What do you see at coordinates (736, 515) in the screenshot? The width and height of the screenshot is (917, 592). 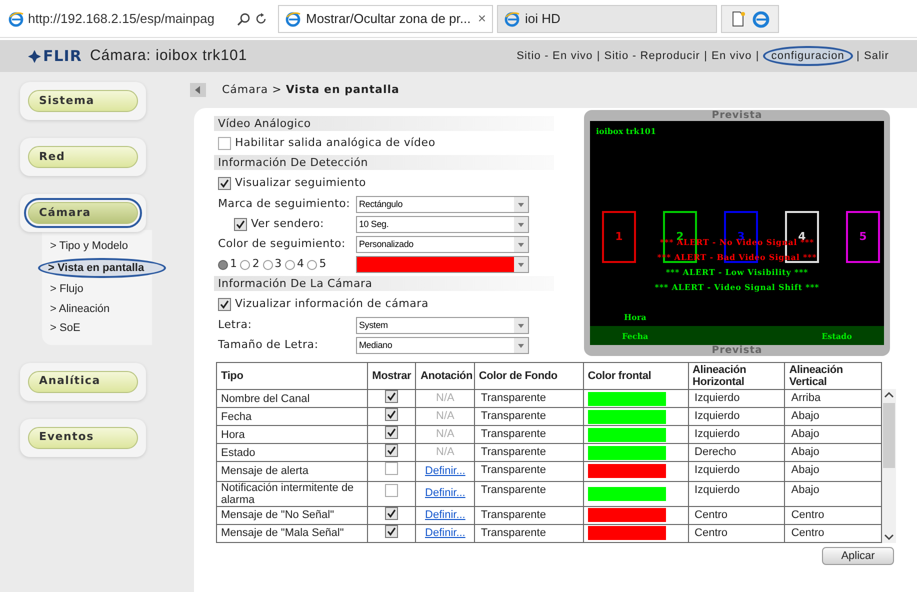 I see `table-cell: Centro` at bounding box center [736, 515].